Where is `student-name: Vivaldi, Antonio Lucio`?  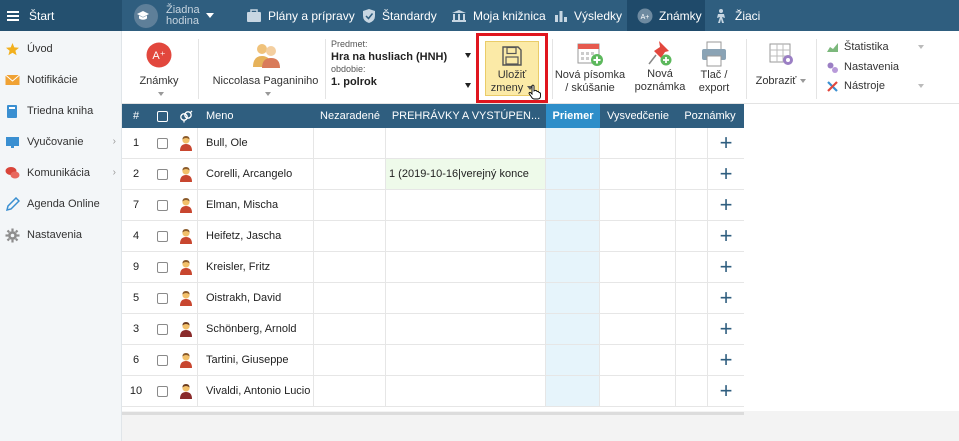
student-name: Vivaldi, Antonio Lucio is located at coordinates (256, 391).